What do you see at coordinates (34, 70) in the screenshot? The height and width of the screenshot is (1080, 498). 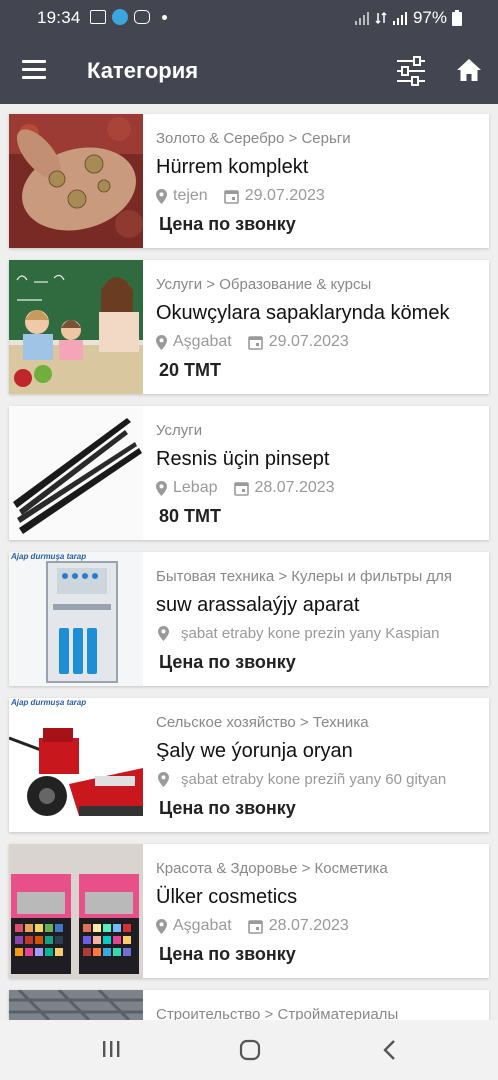 I see `menu-icon` at bounding box center [34, 70].